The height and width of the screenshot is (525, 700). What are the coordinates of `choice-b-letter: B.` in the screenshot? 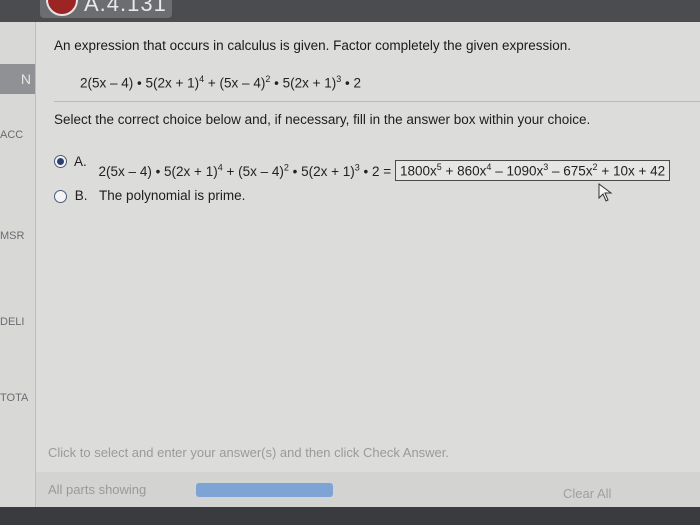 It's located at (81, 195).